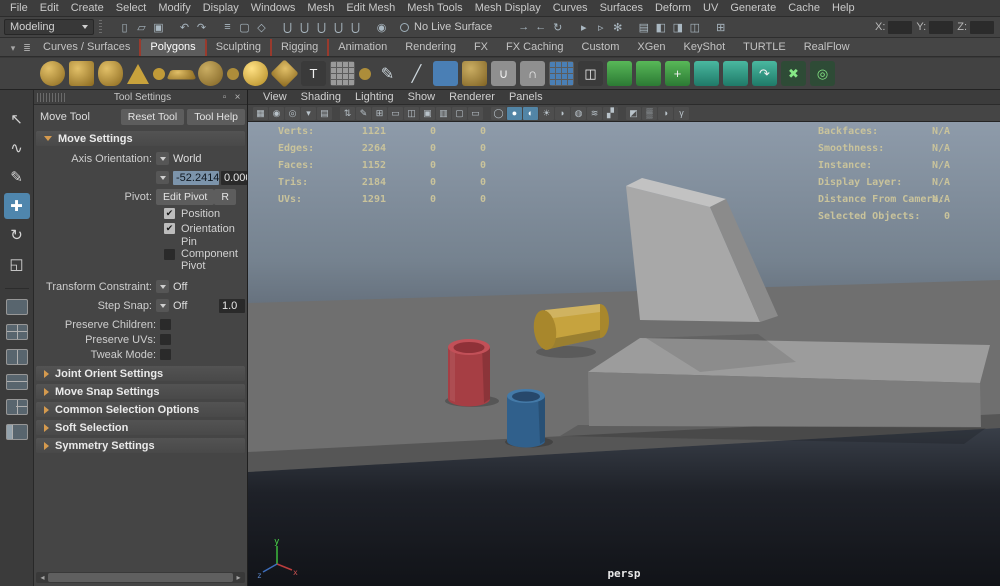 The width and height of the screenshot is (1000, 586). Describe the element at coordinates (753, 8) in the screenshot. I see `Generate: Generate` at that location.